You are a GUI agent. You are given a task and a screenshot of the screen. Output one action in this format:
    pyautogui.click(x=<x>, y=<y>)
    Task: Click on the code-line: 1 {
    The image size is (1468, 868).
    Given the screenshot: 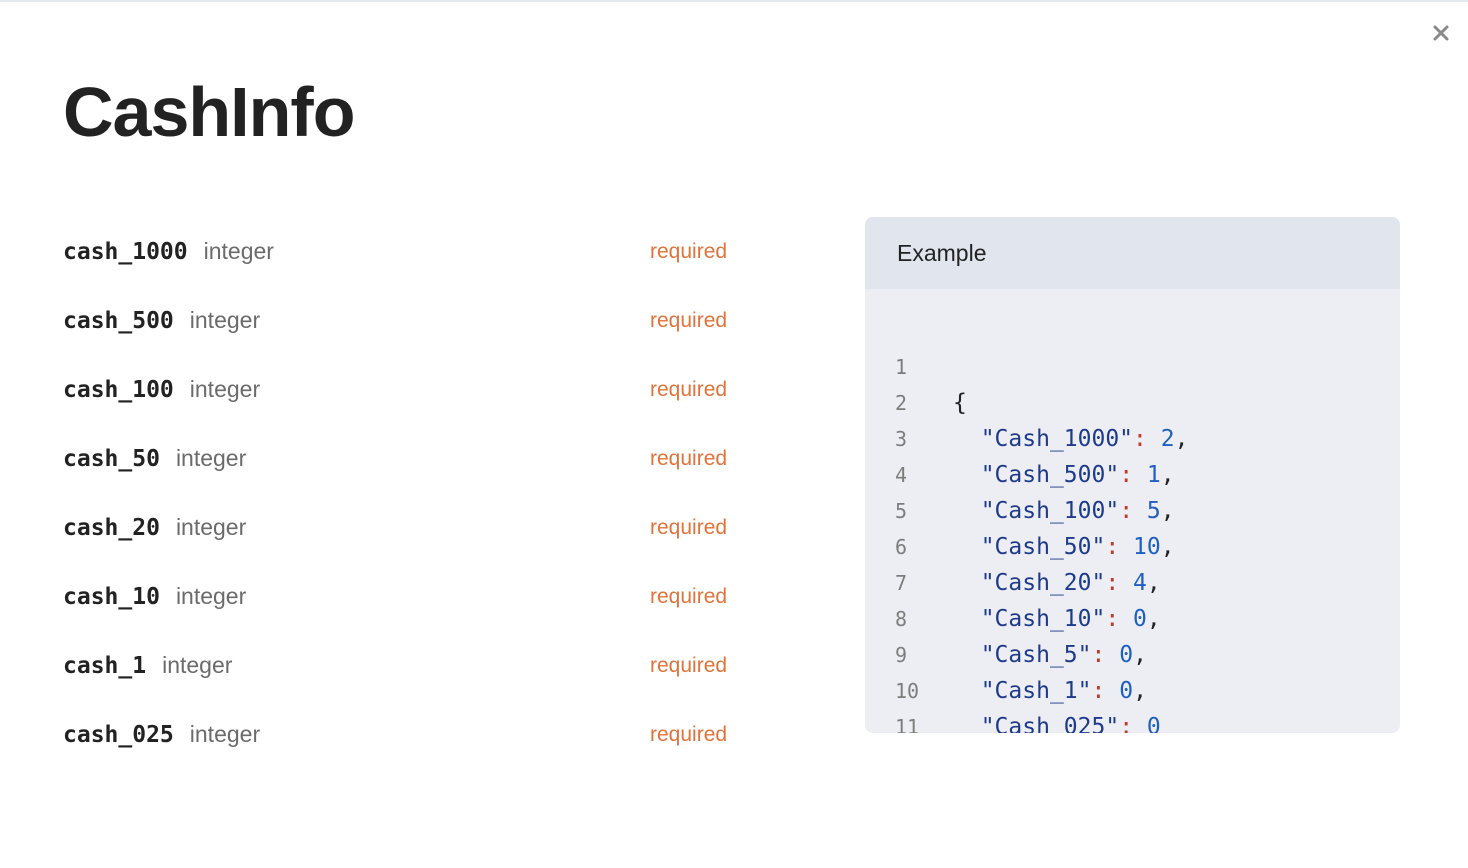 What is the action you would take?
    pyautogui.click(x=916, y=364)
    